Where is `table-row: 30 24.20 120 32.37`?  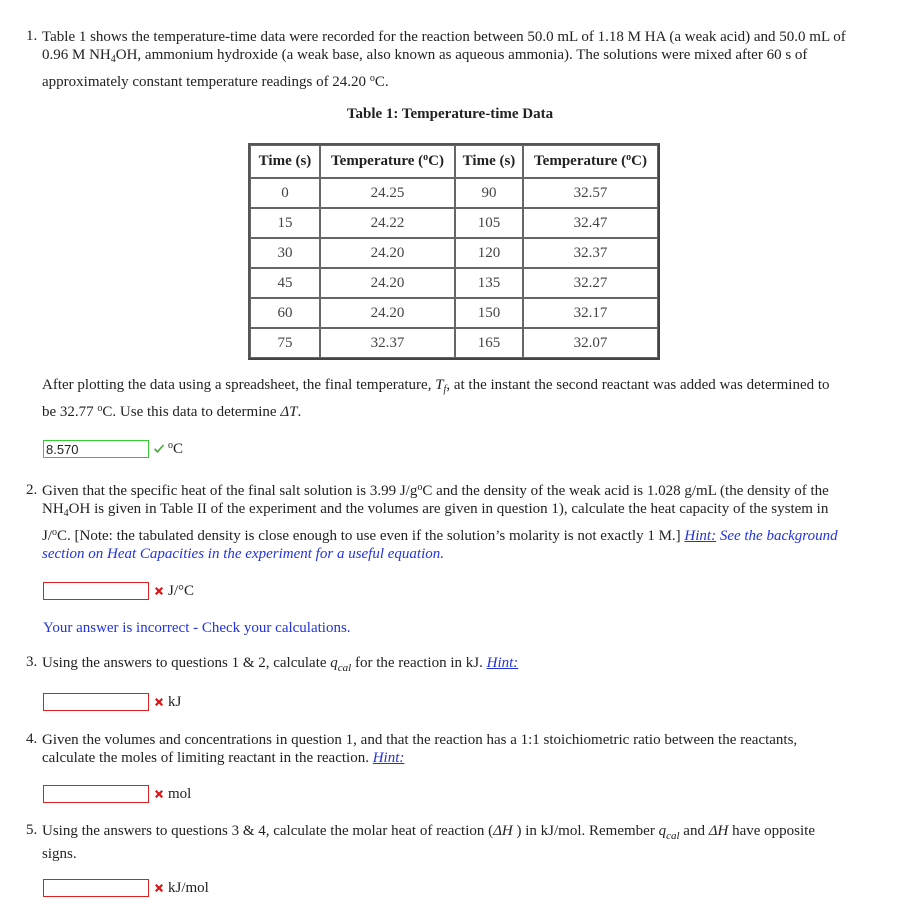
table-row: 30 24.20 120 32.37 is located at coordinates (454, 253).